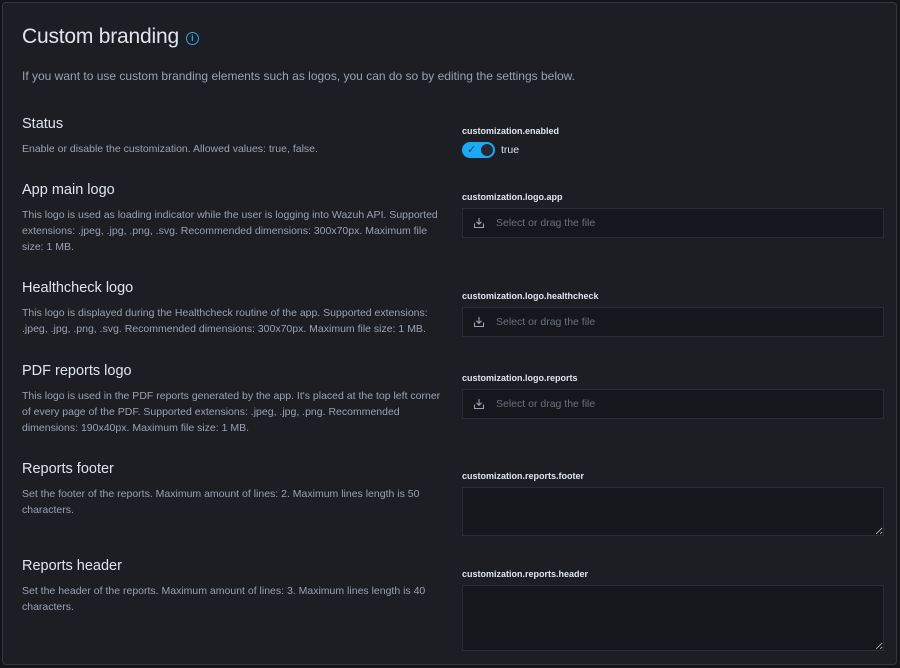 This screenshot has width=900, height=668. Describe the element at coordinates (673, 223) in the screenshot. I see `file-picker-app-logo: Select or drag the file` at that location.